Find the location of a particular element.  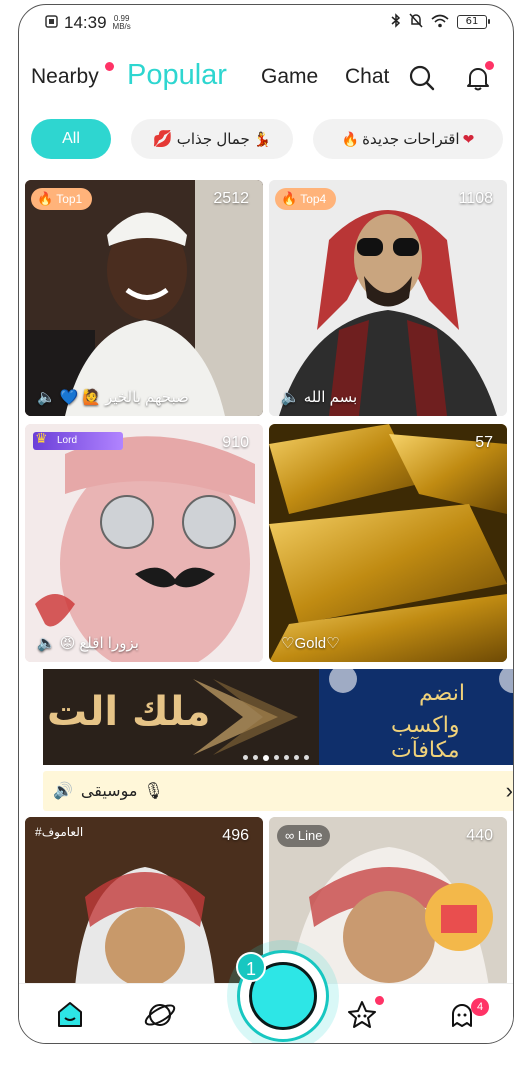

star-icon is located at coordinates (362, 1015).